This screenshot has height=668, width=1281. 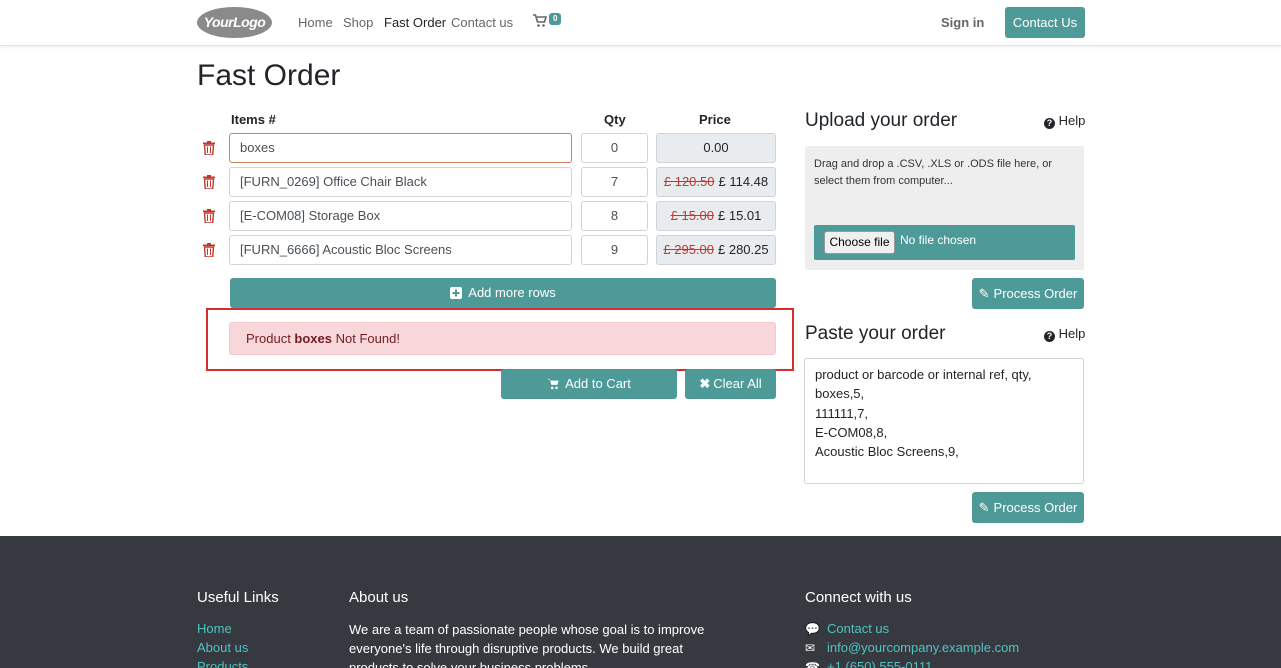 What do you see at coordinates (598, 383) in the screenshot?
I see `add-to-cart-label: Add to Cart` at bounding box center [598, 383].